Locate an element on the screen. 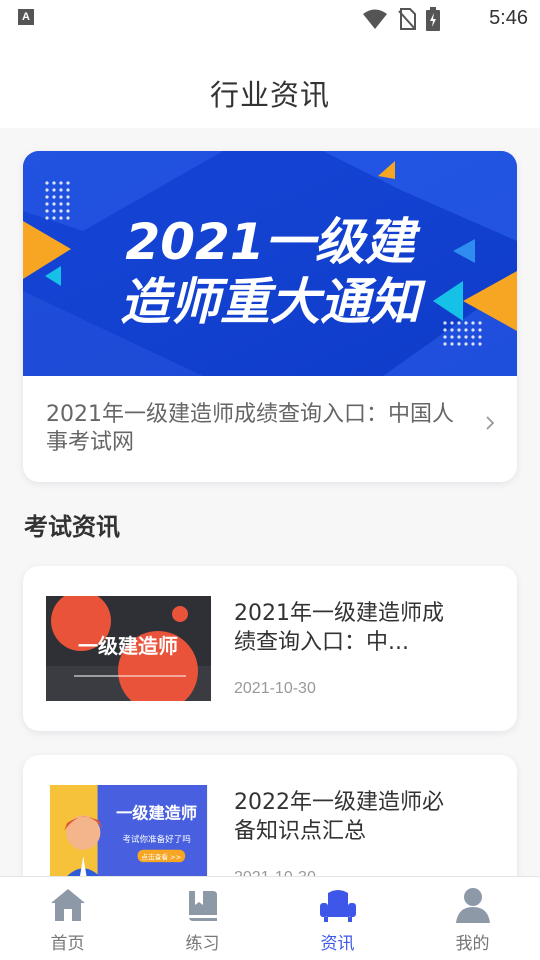  user-icon is located at coordinates (472, 905).